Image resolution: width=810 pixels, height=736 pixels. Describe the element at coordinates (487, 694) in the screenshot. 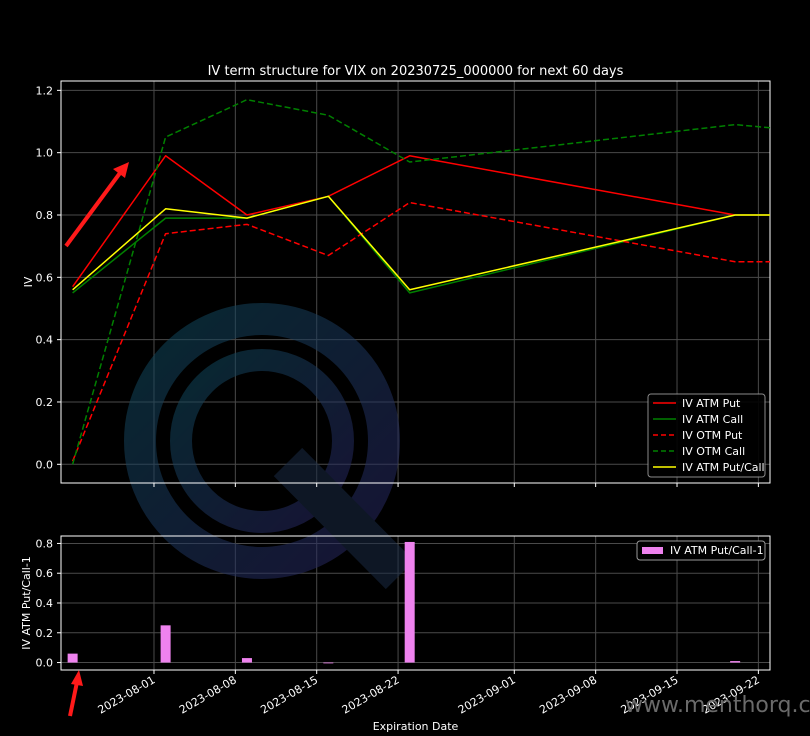

I see `xtick-label: 2023-09-01` at that location.